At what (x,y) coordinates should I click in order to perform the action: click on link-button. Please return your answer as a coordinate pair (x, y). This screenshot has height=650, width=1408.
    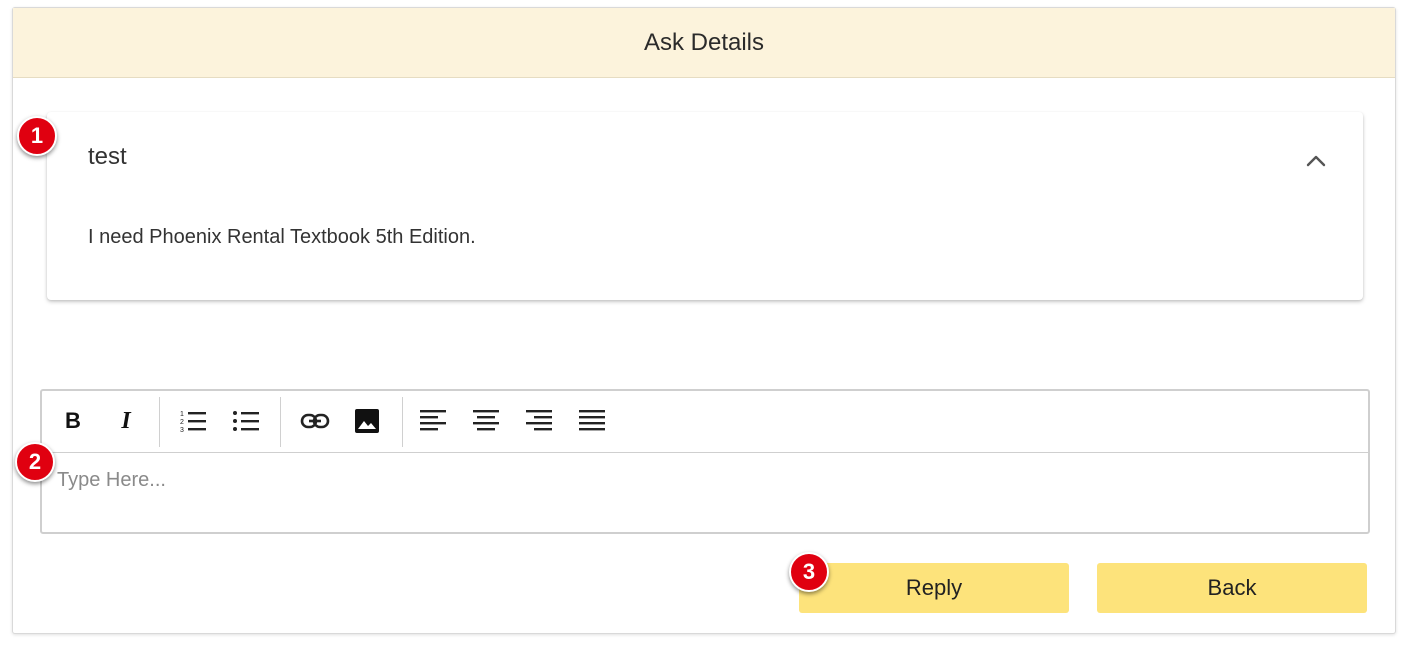
    Looking at the image, I should click on (315, 421).